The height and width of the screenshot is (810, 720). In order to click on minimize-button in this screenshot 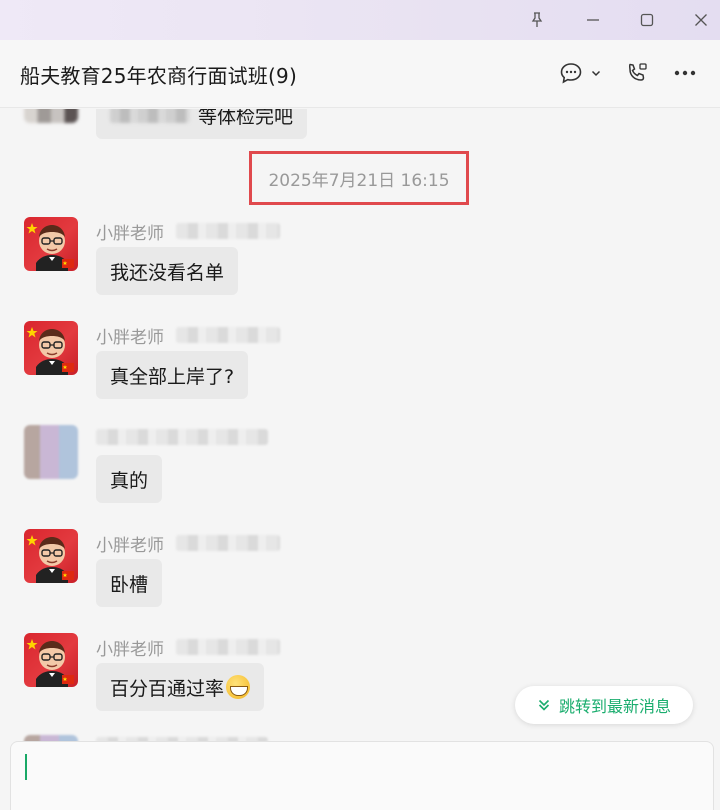, I will do `click(593, 20)`.